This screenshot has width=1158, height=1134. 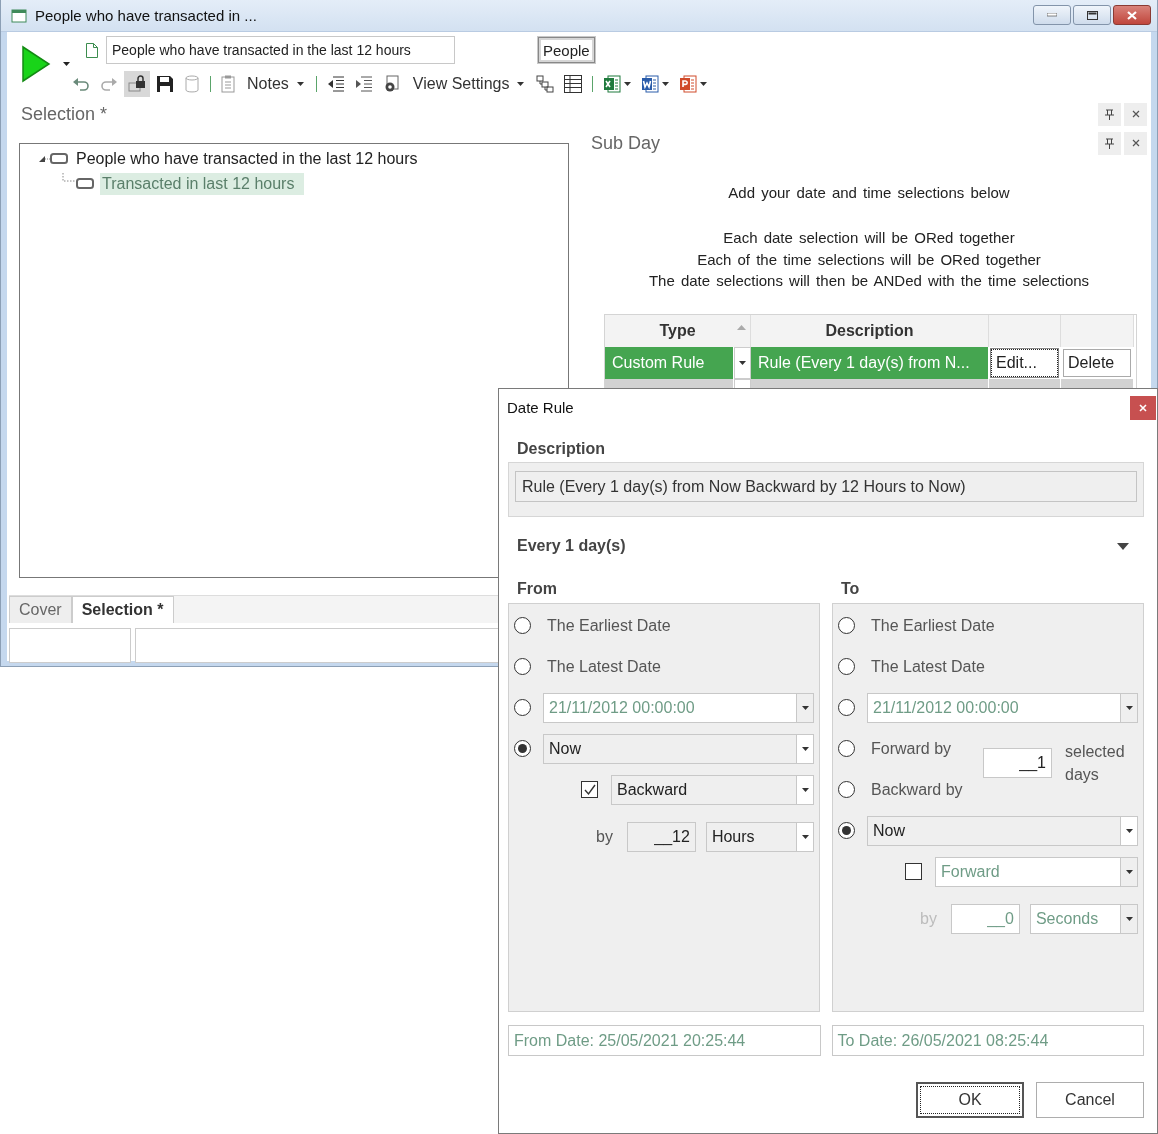 I want to click on instruction-text: The date selections will then be ANDed with the time selections, so click(x=869, y=281).